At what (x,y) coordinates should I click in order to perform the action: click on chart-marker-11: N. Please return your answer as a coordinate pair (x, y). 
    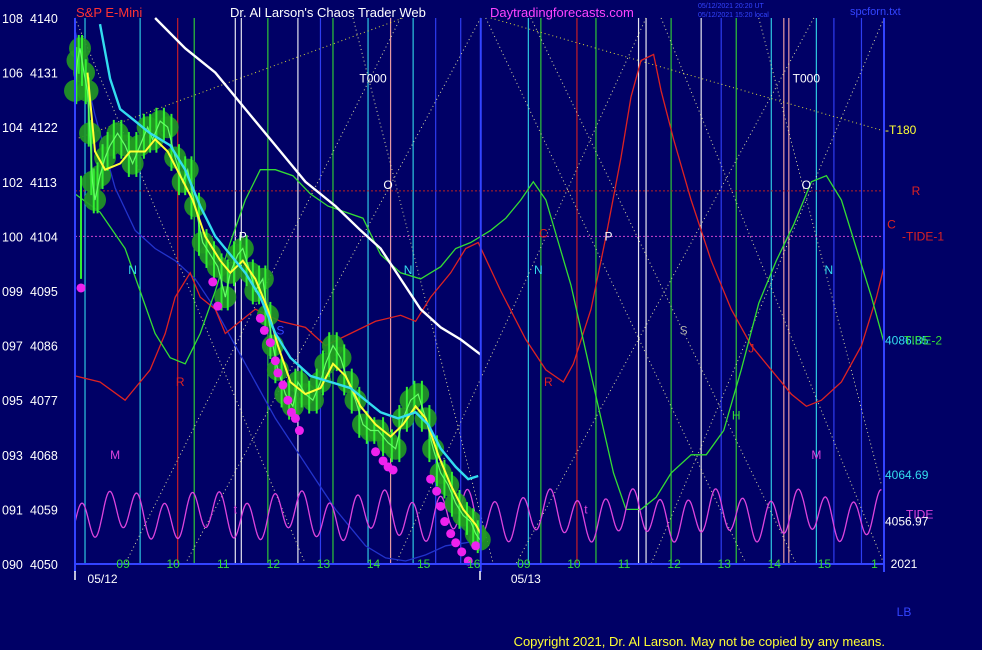
    Looking at the image, I should click on (829, 270).